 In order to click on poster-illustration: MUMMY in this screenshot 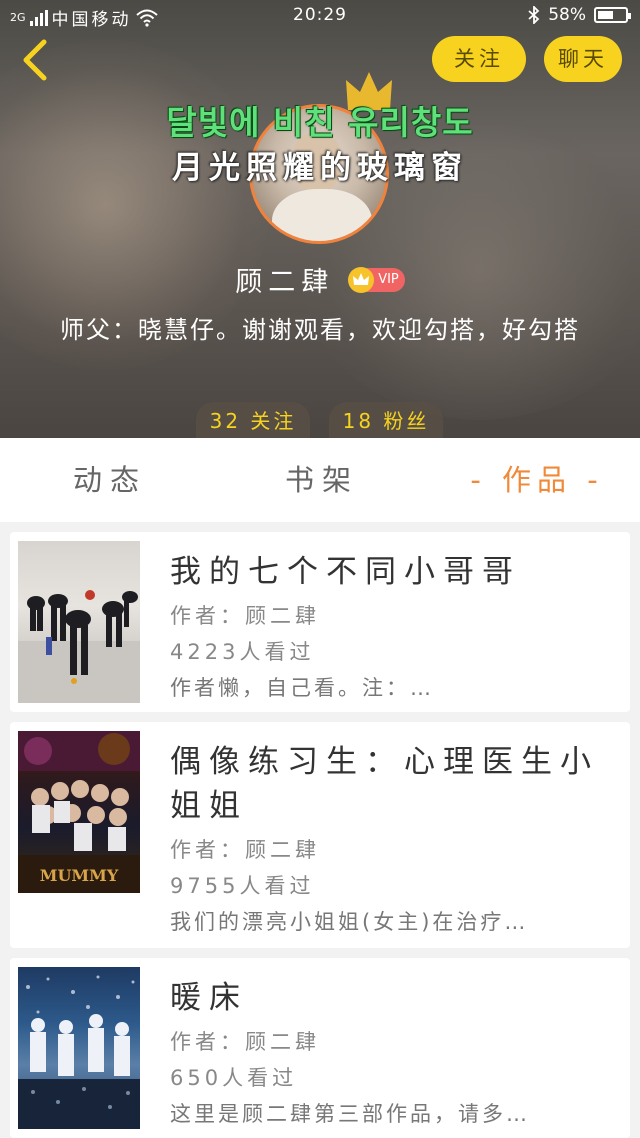, I will do `click(79, 812)`.